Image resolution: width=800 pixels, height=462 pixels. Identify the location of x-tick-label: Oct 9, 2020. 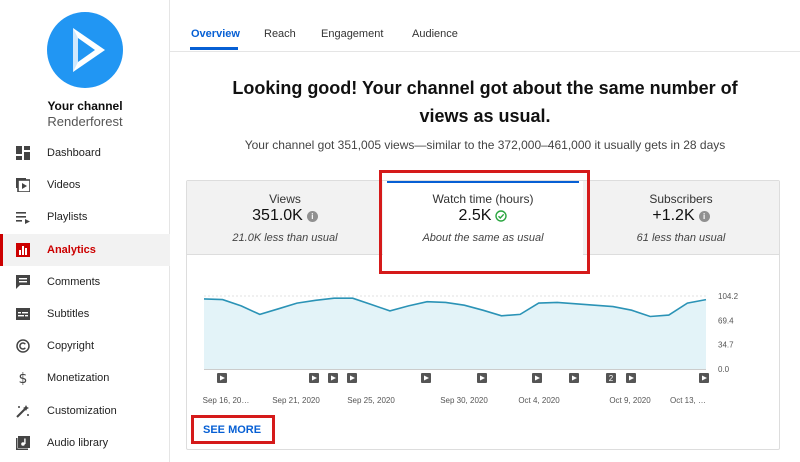
(630, 400).